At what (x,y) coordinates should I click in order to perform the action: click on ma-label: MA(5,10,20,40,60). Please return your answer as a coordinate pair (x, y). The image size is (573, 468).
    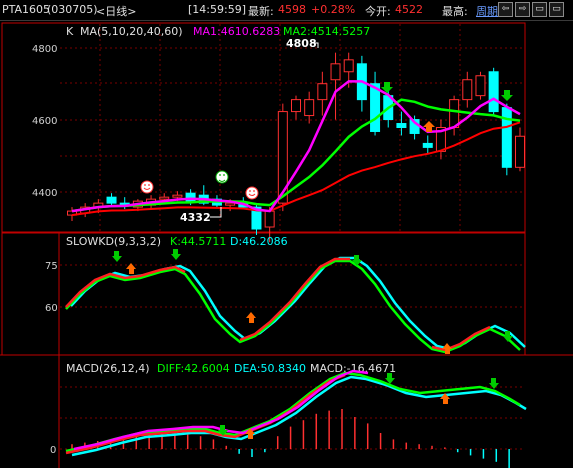
    Looking at the image, I should click on (131, 31).